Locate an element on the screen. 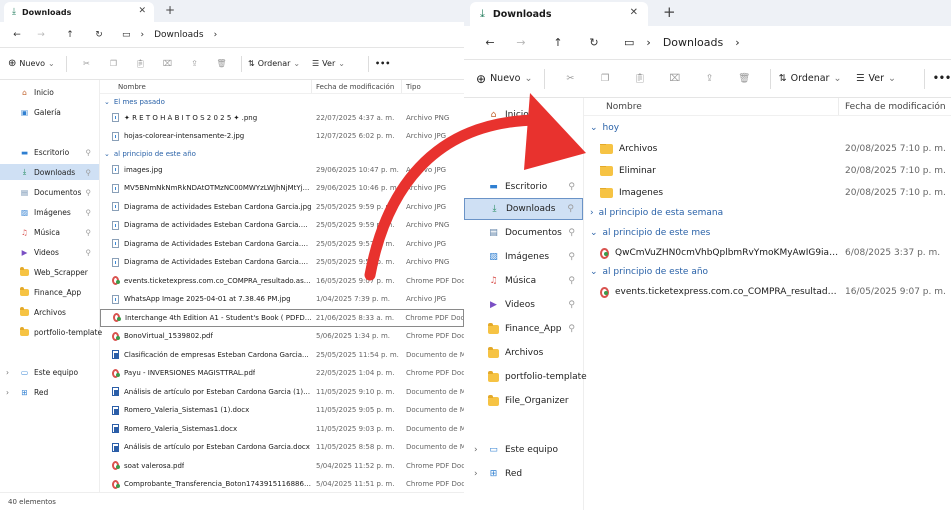 Image resolution: width=951 pixels, height=510 pixels. sidebar-item-file-organizer: File_Organizer is located at coordinates (523, 401).